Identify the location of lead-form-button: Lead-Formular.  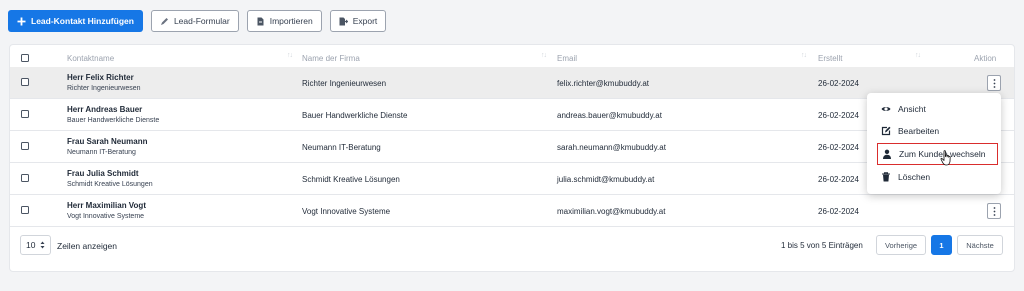
(194, 21).